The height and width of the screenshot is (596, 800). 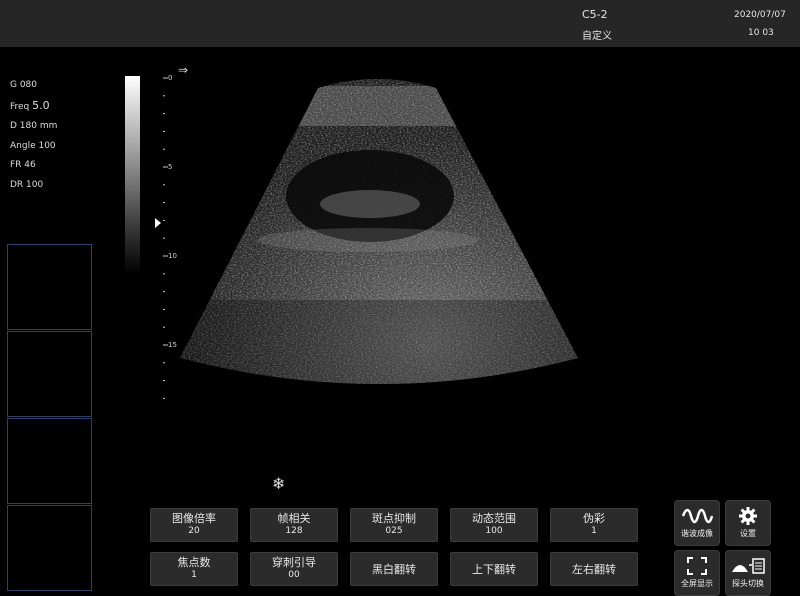 I want to click on flip-vertical-button: 上下翻转, so click(x=494, y=569).